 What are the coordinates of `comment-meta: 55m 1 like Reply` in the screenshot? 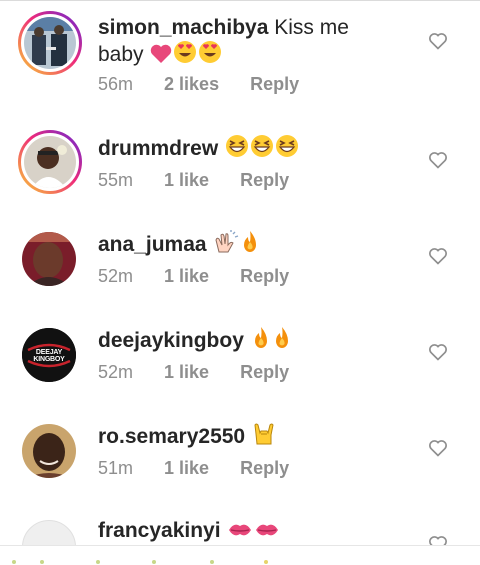 It's located at (206, 180).